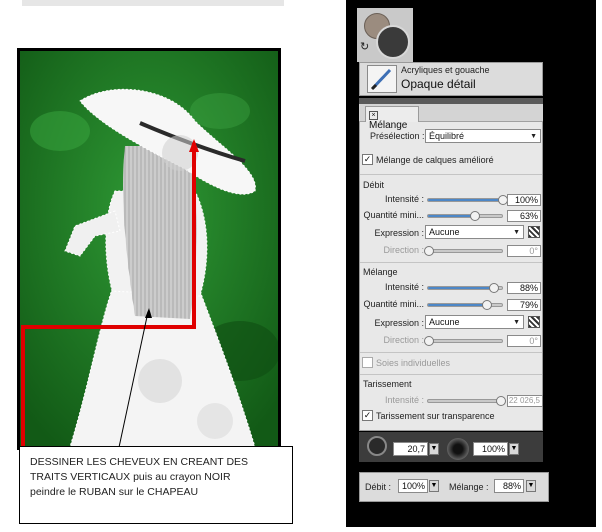  I want to click on melange-intensity-knob, so click(493, 288).